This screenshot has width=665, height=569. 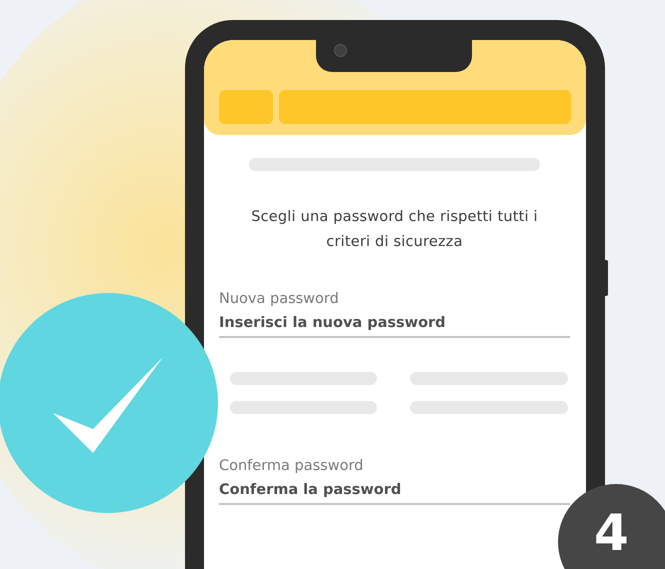 I want to click on header-placeholder-bar, so click(x=246, y=107).